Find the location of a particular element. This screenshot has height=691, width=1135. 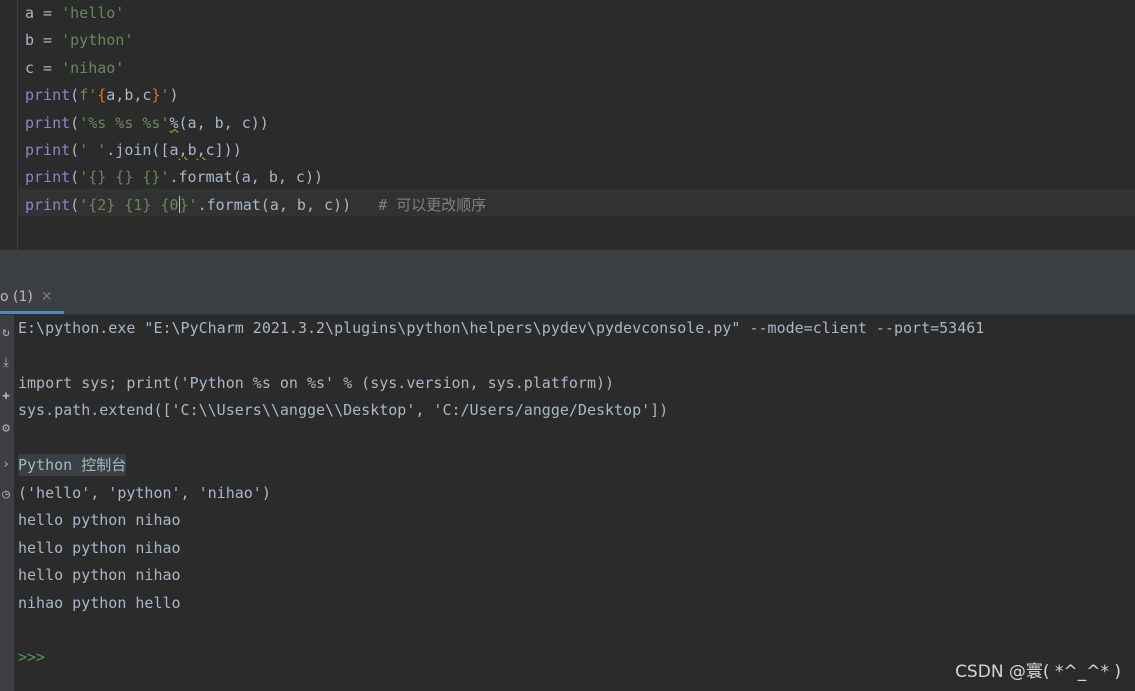

code-token: ' is located at coordinates (165, 95).